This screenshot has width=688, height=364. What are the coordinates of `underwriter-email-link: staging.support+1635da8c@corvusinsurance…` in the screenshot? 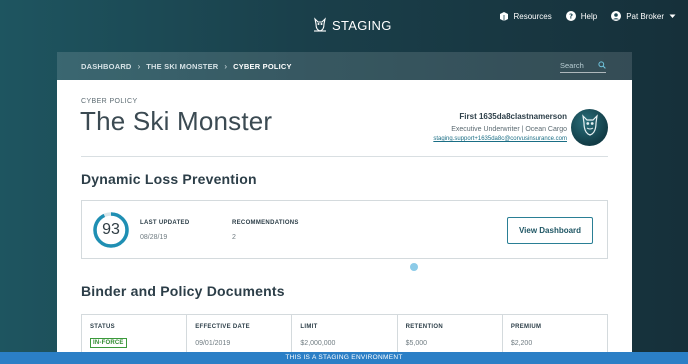 It's located at (500, 139).